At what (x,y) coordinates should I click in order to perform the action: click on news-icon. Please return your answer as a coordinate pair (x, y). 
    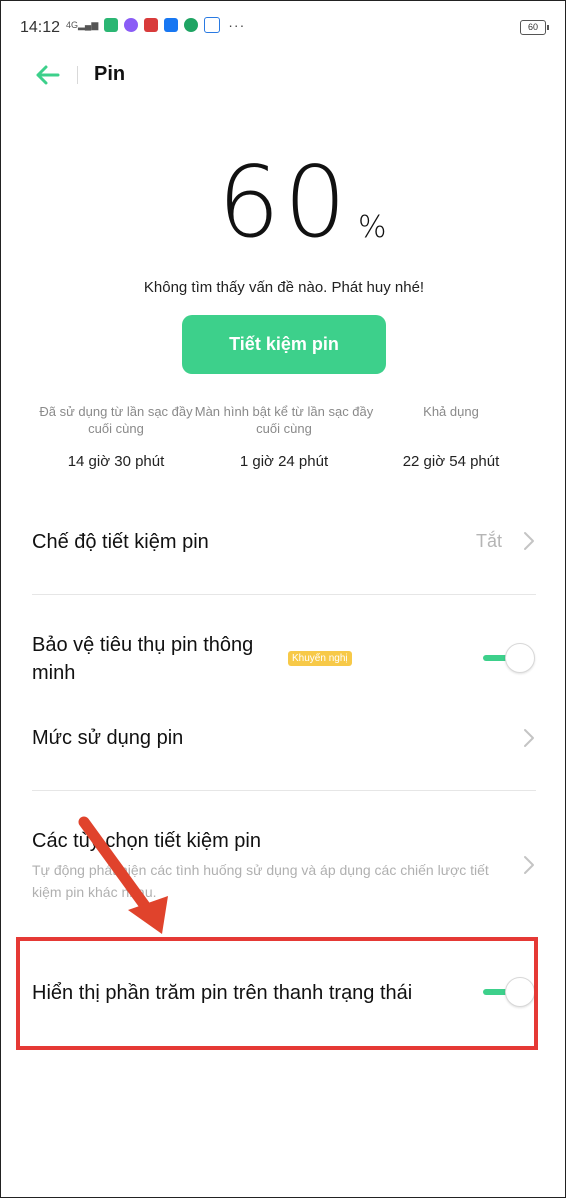
    Looking at the image, I should click on (151, 25).